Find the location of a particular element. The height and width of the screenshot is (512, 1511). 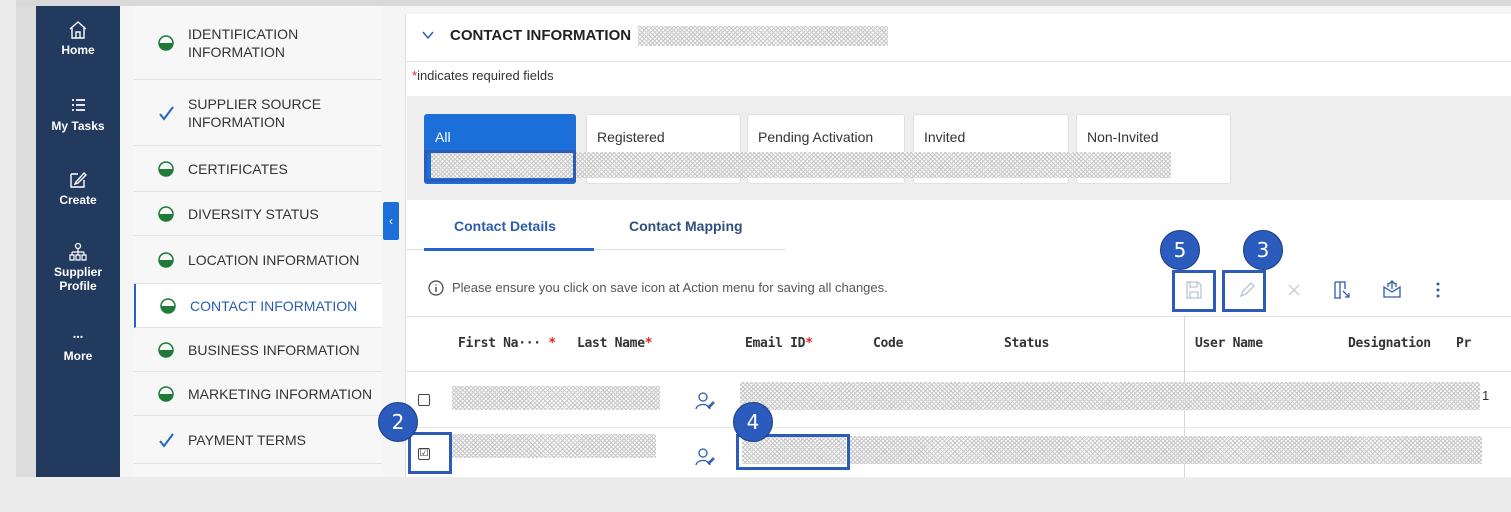

rail-label: Create is located at coordinates (78, 200).